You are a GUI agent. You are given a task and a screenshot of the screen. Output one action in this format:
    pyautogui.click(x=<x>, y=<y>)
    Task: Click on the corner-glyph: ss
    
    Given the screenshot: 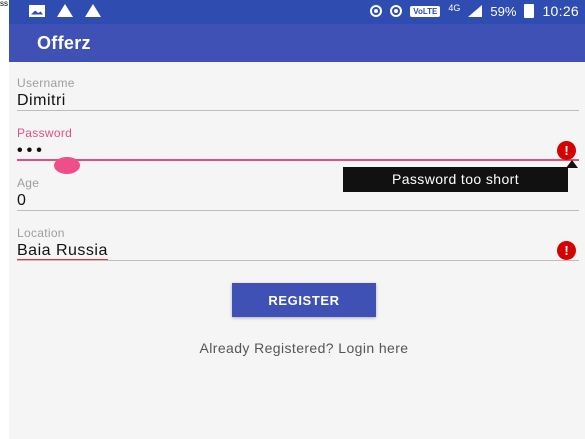 What is the action you would take?
    pyautogui.click(x=4, y=4)
    